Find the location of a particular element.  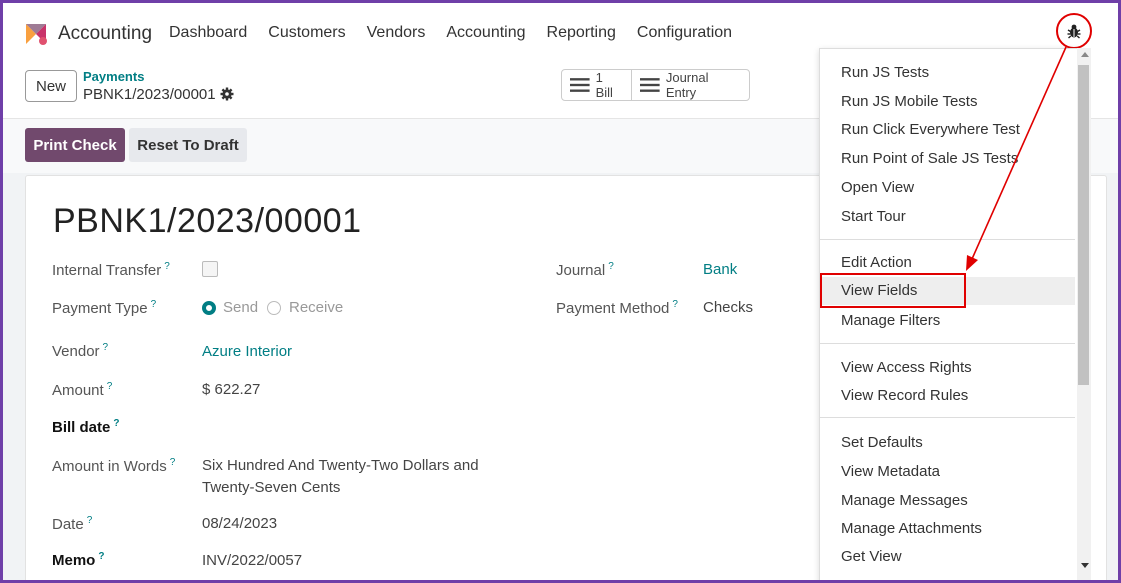

record-title: PBNK1/2023/00001 is located at coordinates (207, 221).